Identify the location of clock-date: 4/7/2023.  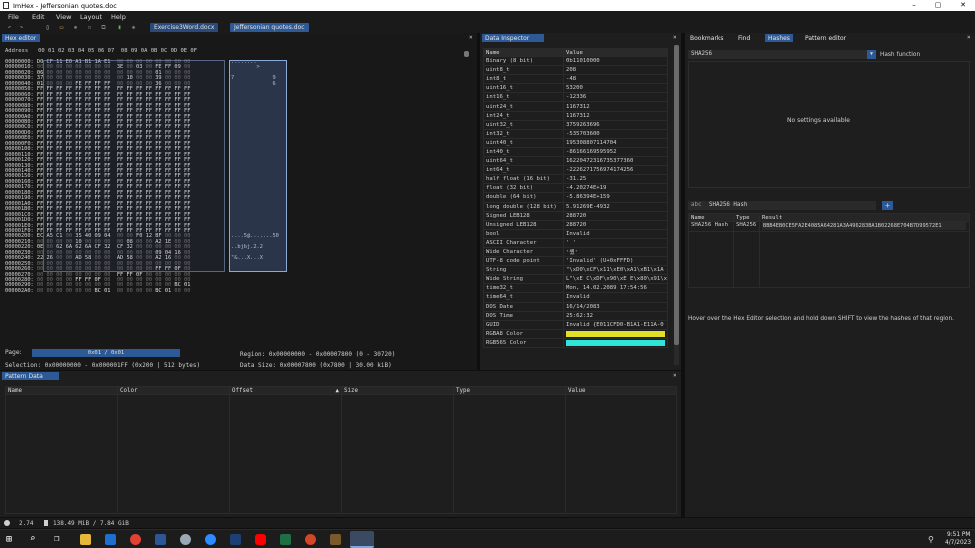
(958, 543).